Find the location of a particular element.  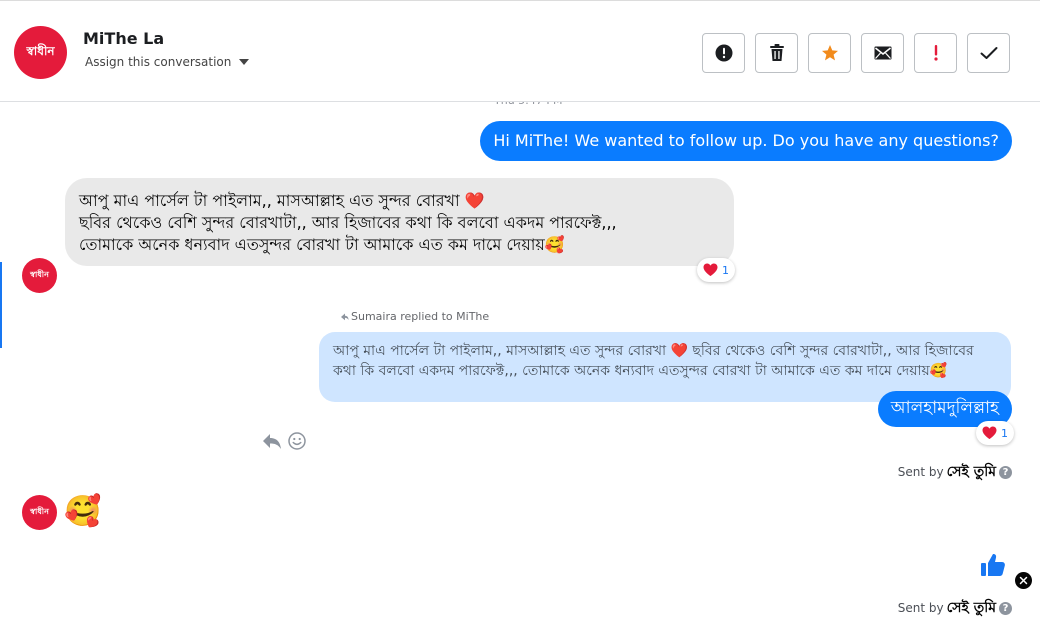

envelope-icon is located at coordinates (882, 53).